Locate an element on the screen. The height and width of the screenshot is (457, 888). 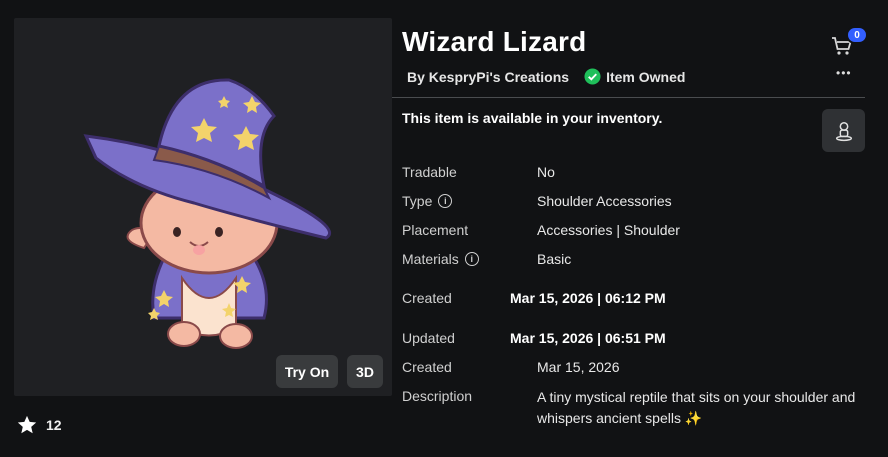
updated-datetime-value: Mar 15, 2026 | 06:51 PM is located at coordinates (588, 338).